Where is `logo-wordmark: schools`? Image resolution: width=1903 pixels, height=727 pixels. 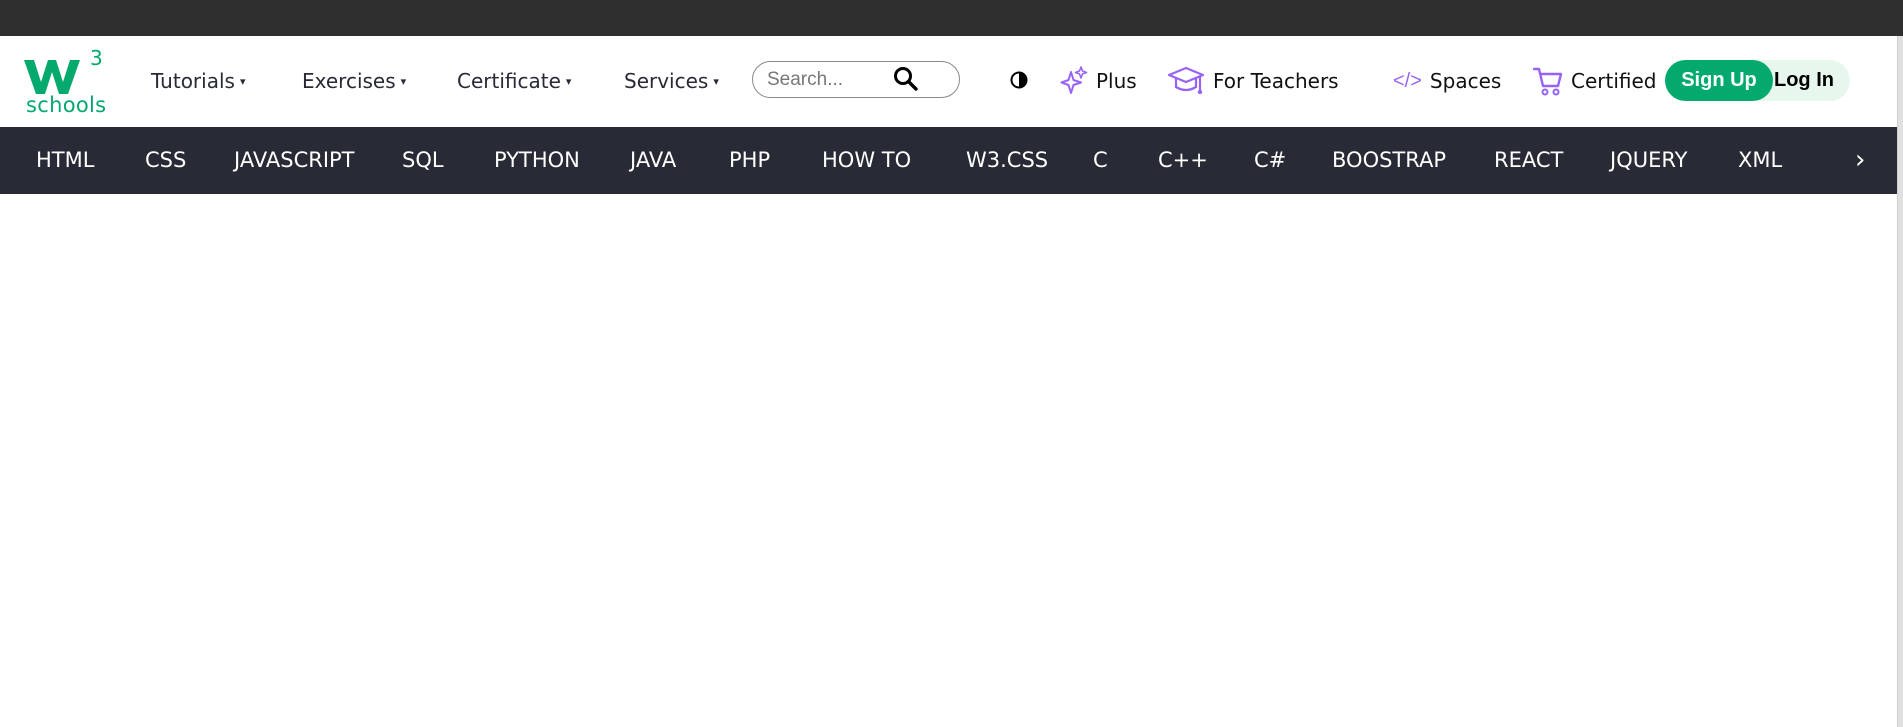
logo-wordmark: schools is located at coordinates (66, 105).